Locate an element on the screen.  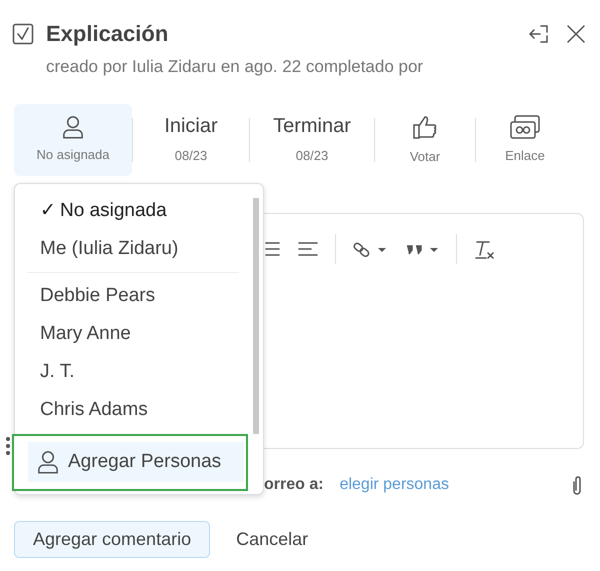
add-people-button: Agregar Personas is located at coordinates (136, 462).